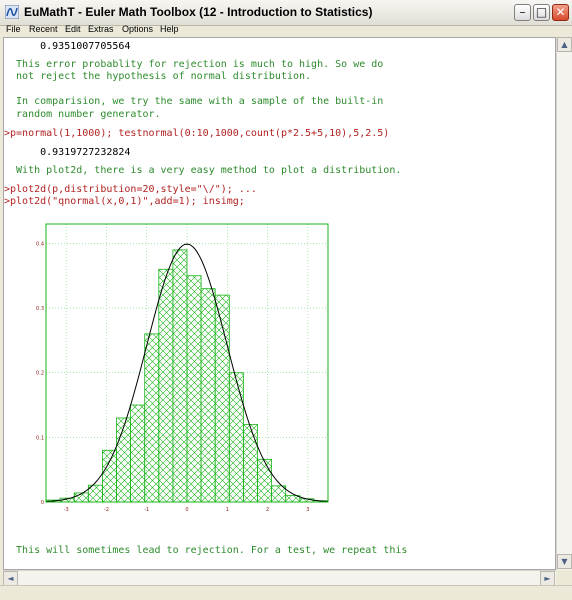  I want to click on y-tick-label: 0.3, so click(40, 309).